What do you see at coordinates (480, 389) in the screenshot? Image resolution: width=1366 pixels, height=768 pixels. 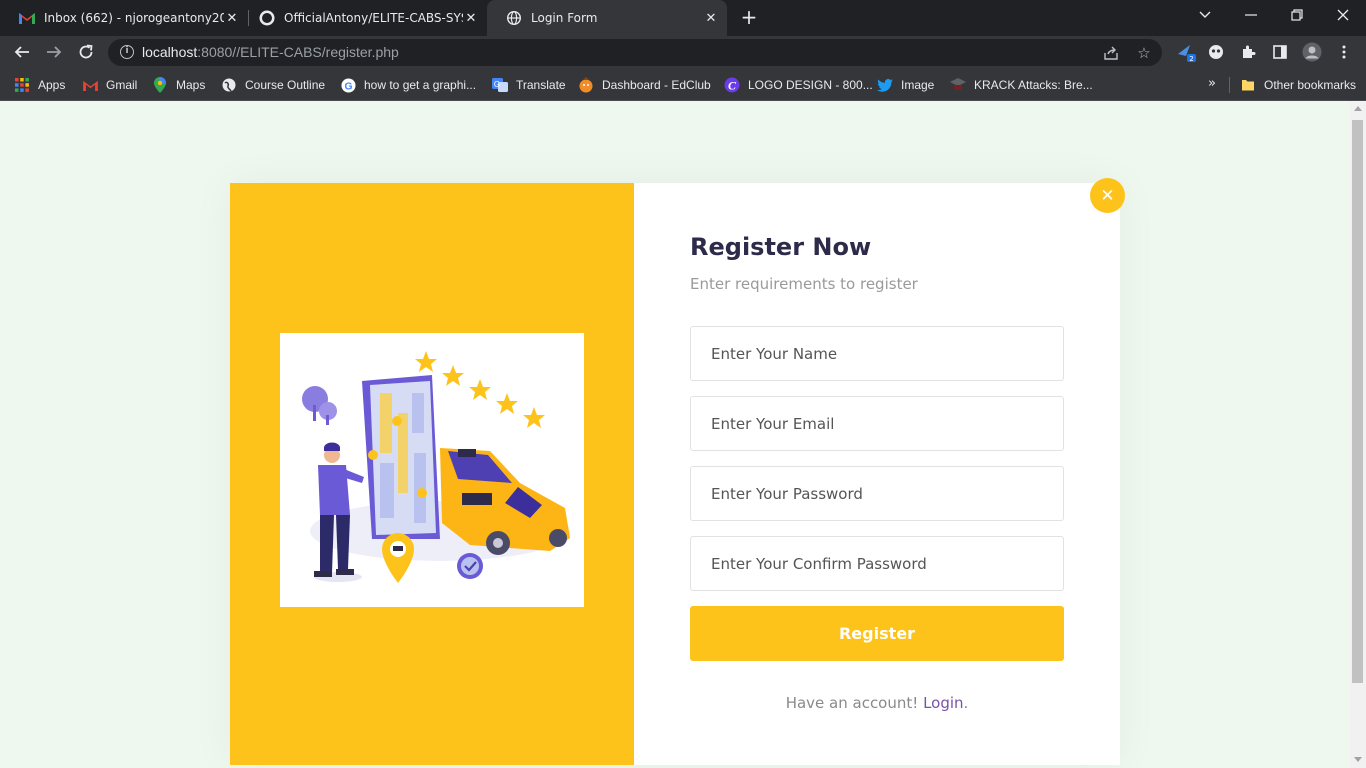 I see `five-star-rating` at bounding box center [480, 389].